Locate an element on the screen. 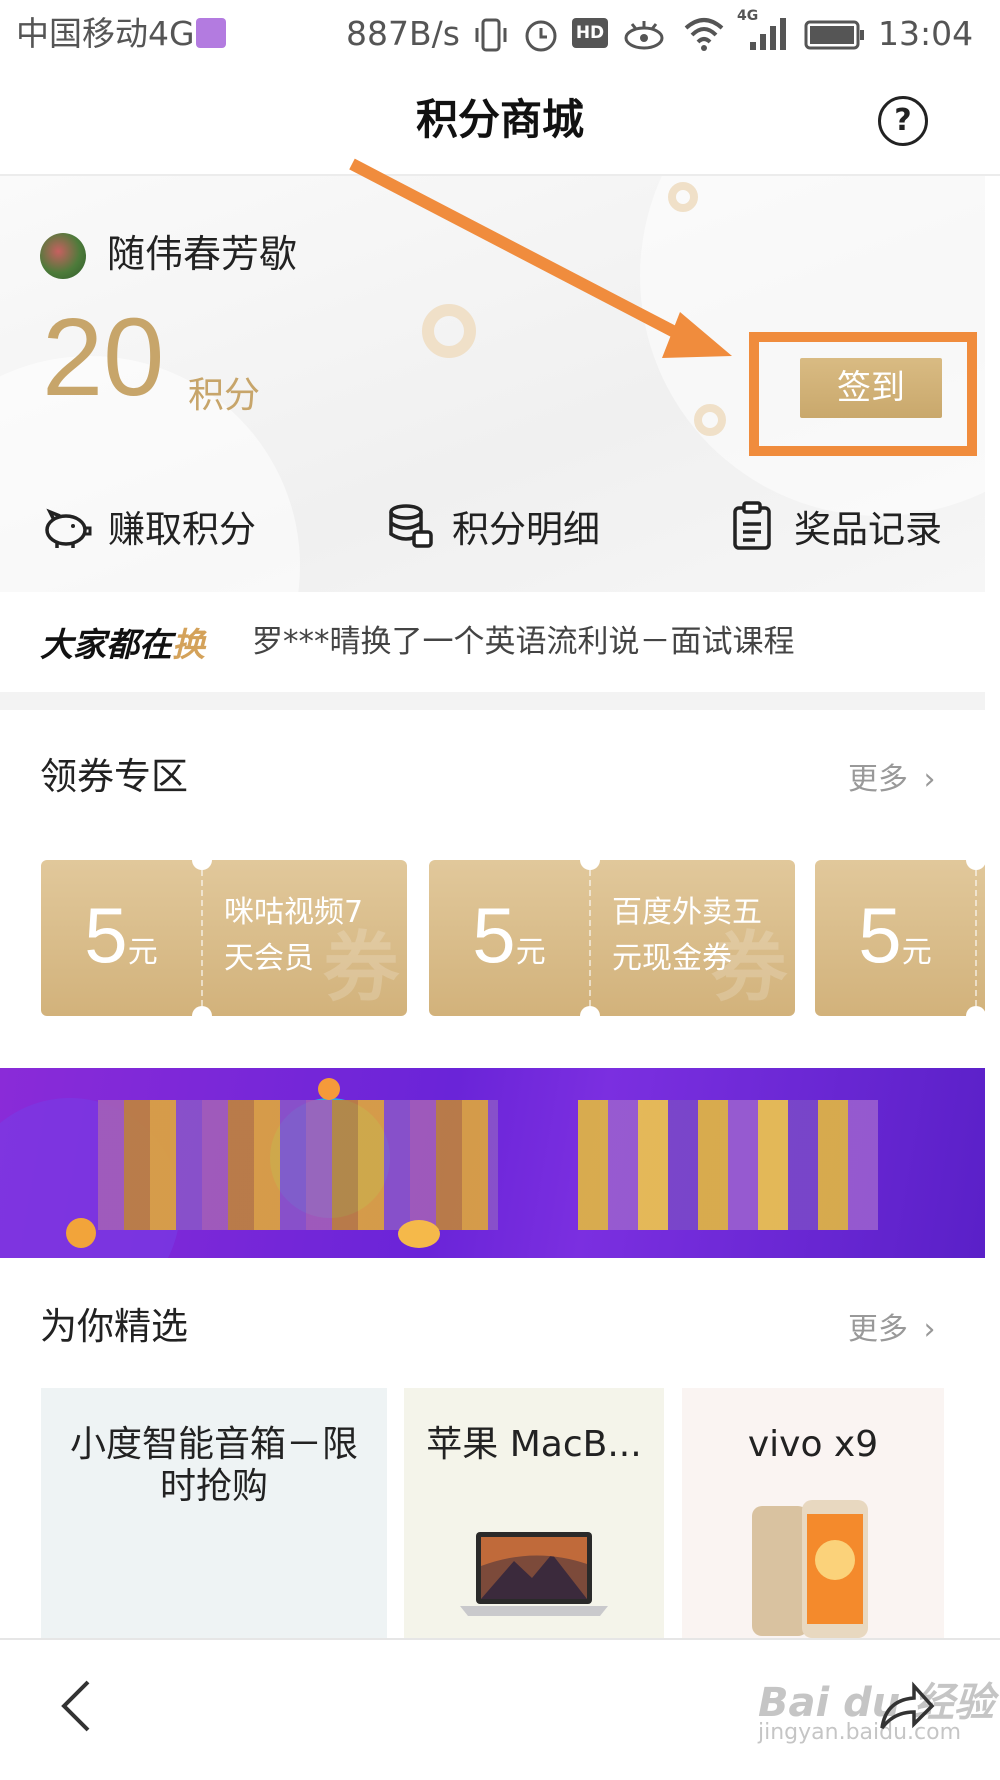  annotation-highlight-box is located at coordinates (863, 394).